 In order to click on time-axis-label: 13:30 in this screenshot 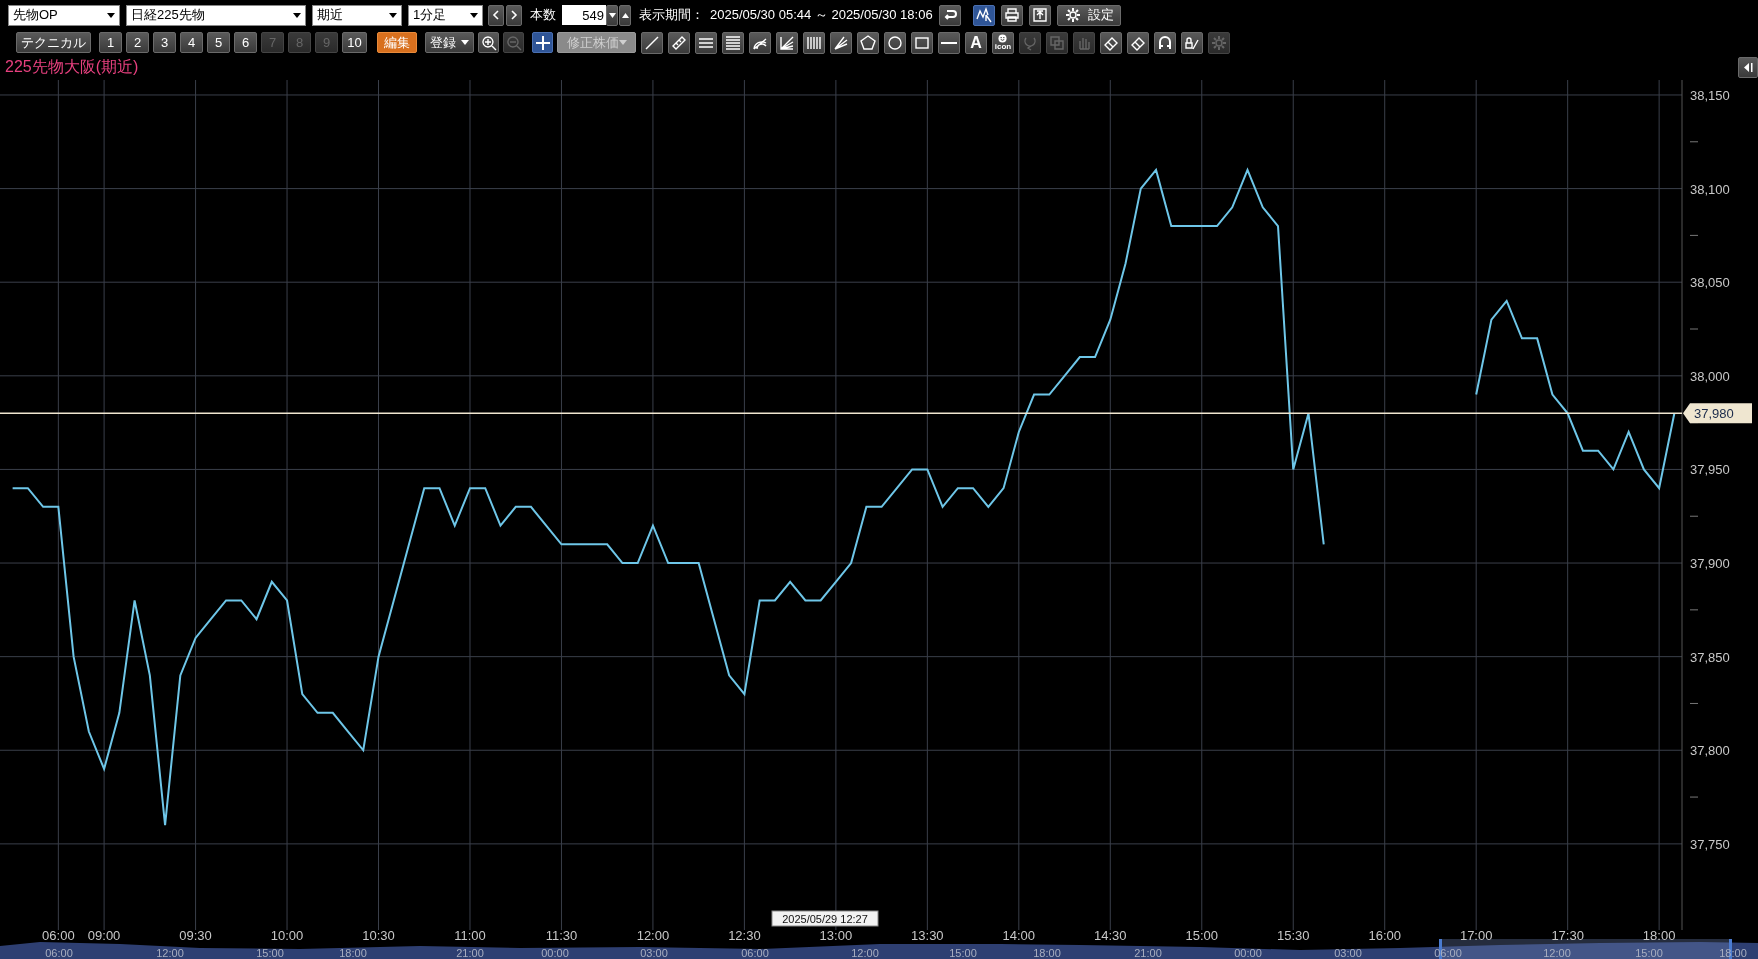, I will do `click(927, 935)`.